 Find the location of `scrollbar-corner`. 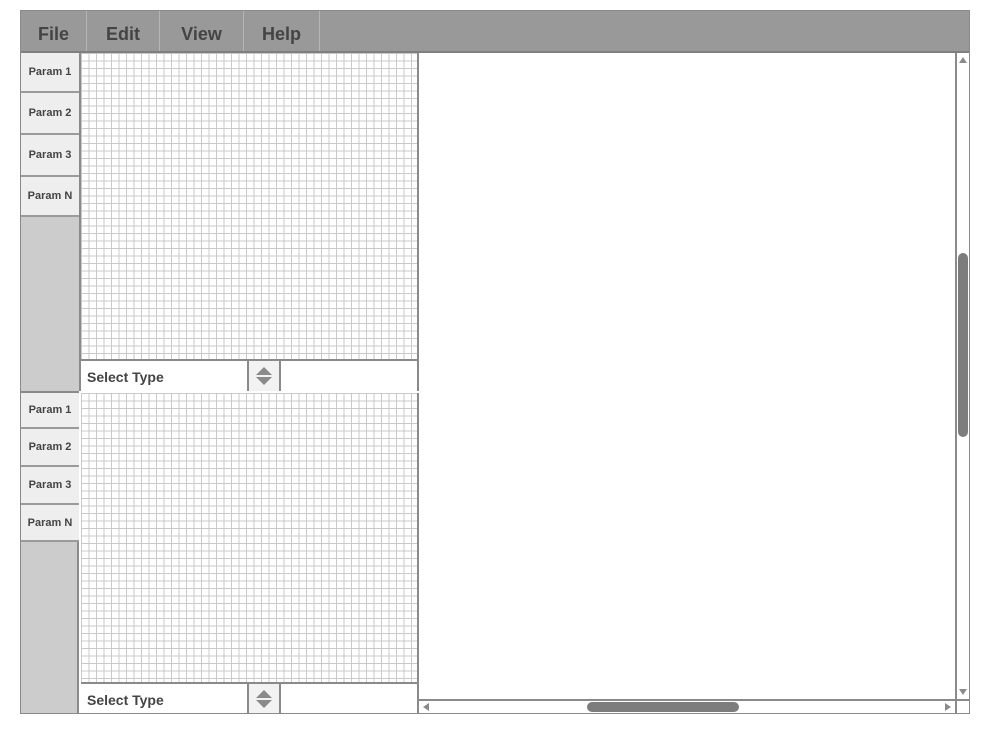

scrollbar-corner is located at coordinates (962, 706).